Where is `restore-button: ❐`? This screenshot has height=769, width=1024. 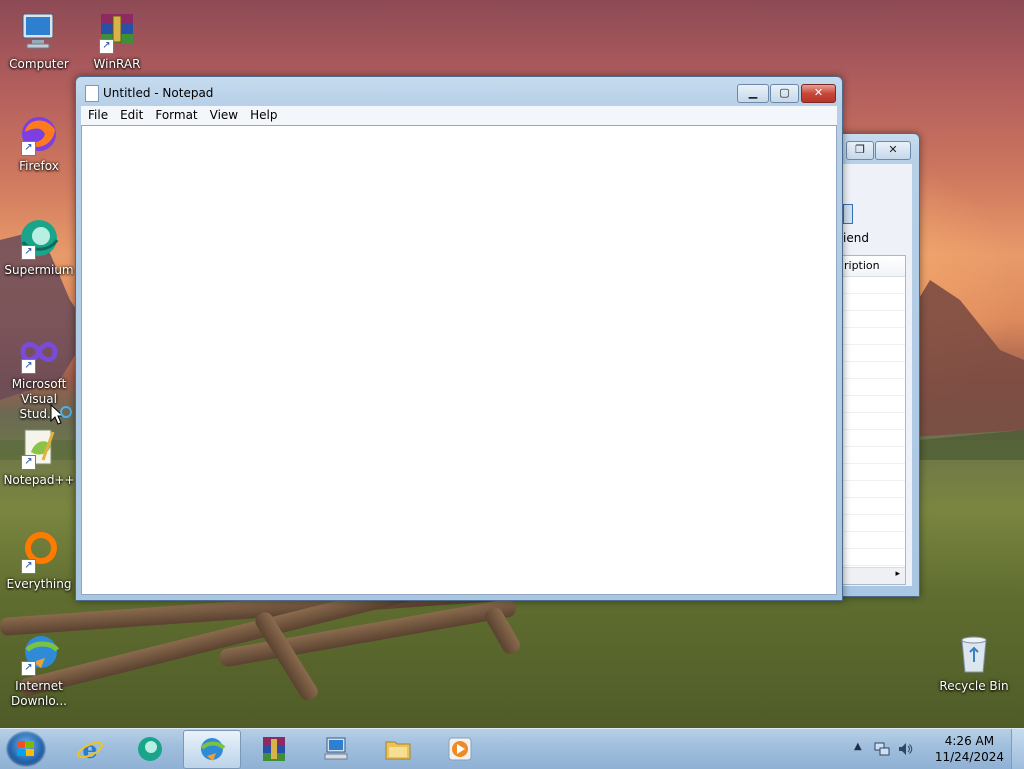 restore-button: ❐ is located at coordinates (860, 150).